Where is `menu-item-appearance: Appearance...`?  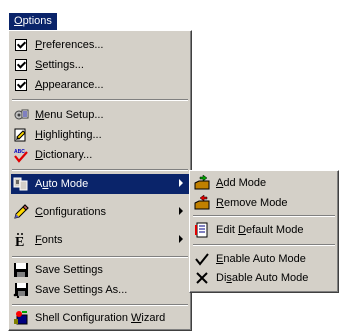
menu-item-appearance: Appearance... is located at coordinates (100, 85).